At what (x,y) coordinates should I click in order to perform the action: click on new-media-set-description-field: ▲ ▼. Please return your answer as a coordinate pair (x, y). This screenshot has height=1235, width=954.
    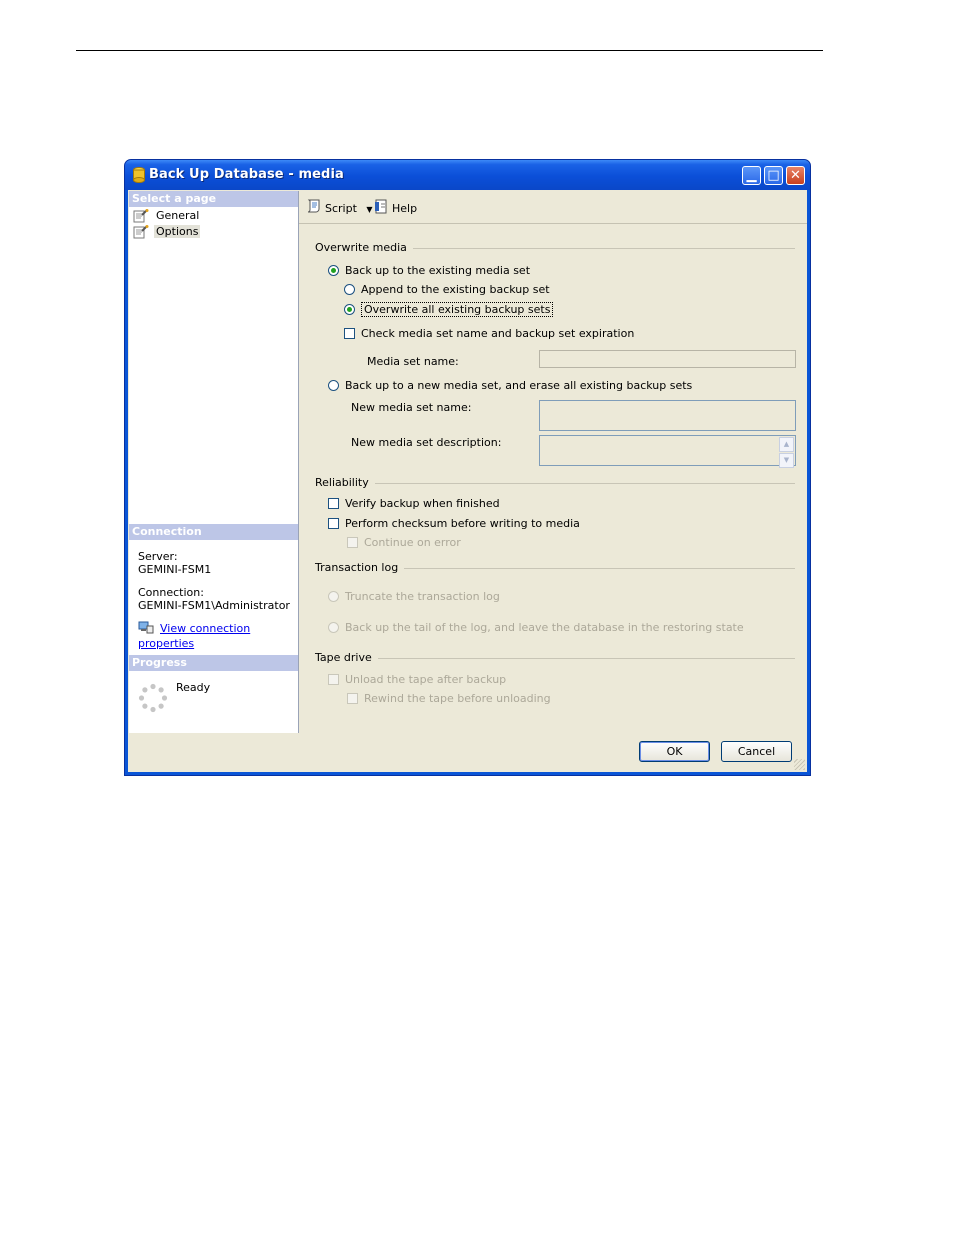
    Looking at the image, I should click on (667, 451).